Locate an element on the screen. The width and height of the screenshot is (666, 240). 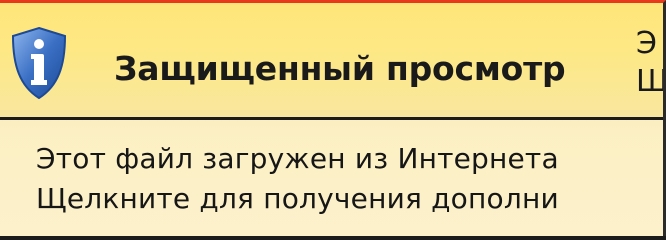
banner-right-line1: Э is located at coordinates (646, 43).